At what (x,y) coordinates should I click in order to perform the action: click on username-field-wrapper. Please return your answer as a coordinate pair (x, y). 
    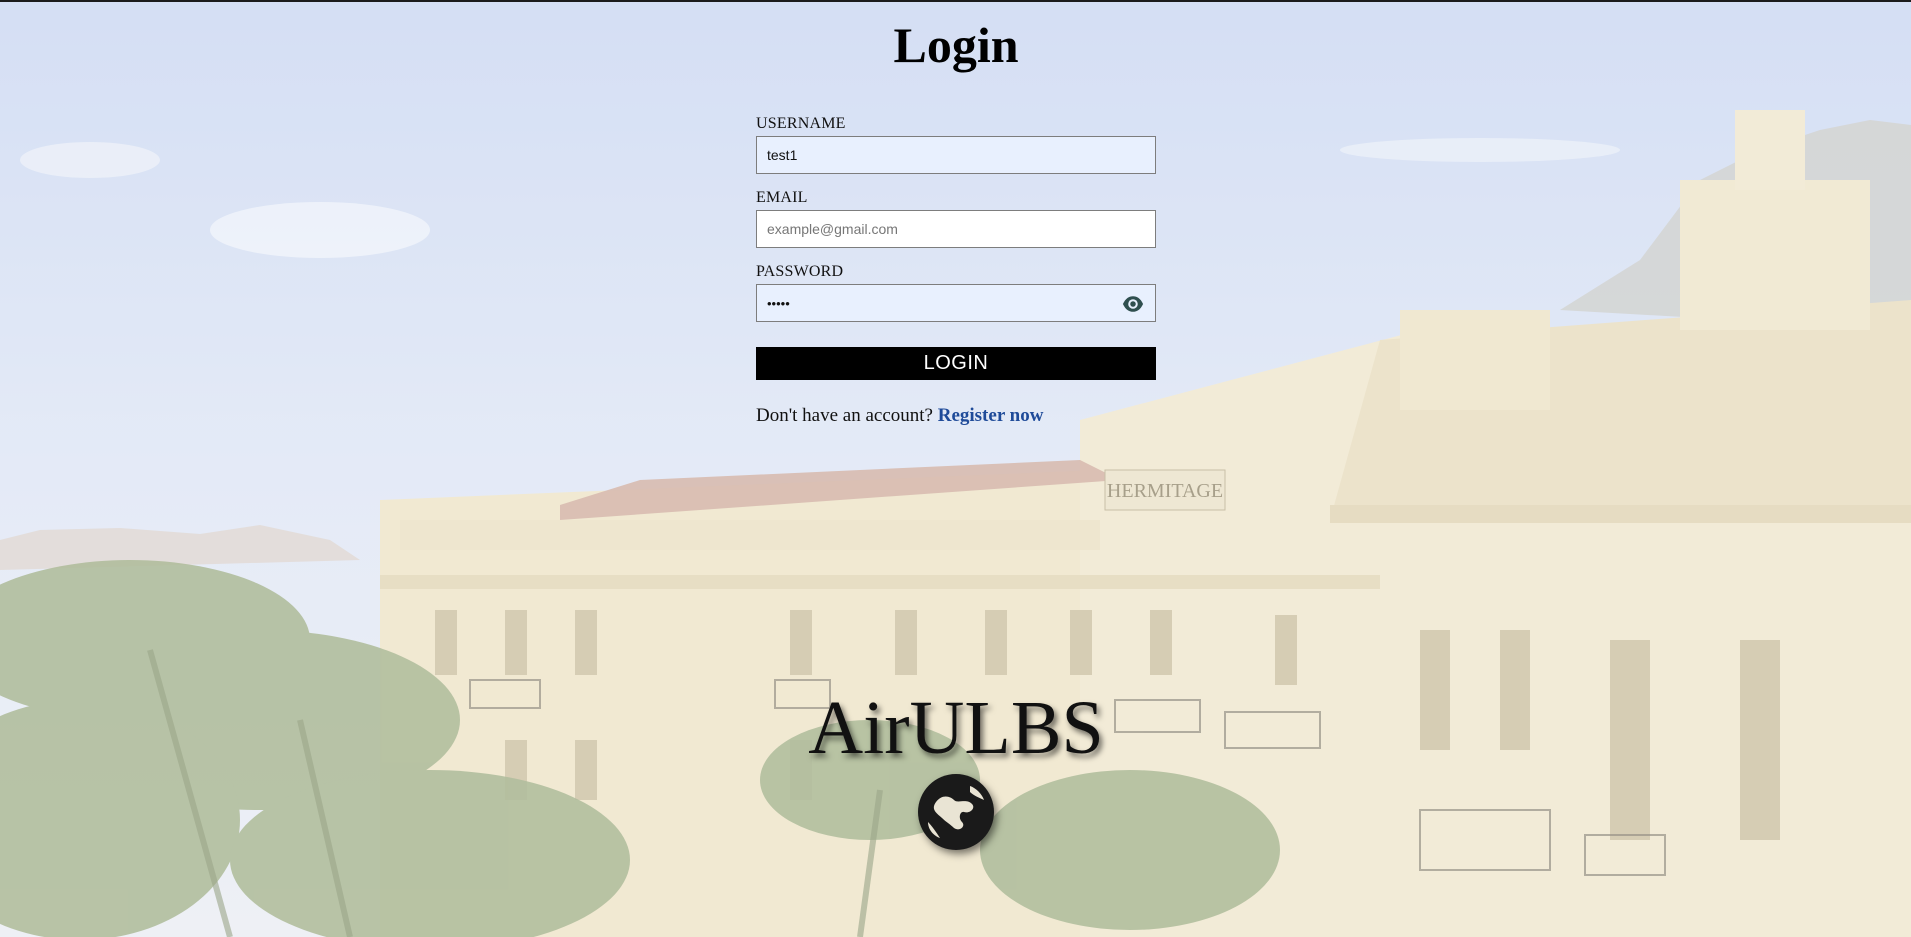
    Looking at the image, I should click on (956, 155).